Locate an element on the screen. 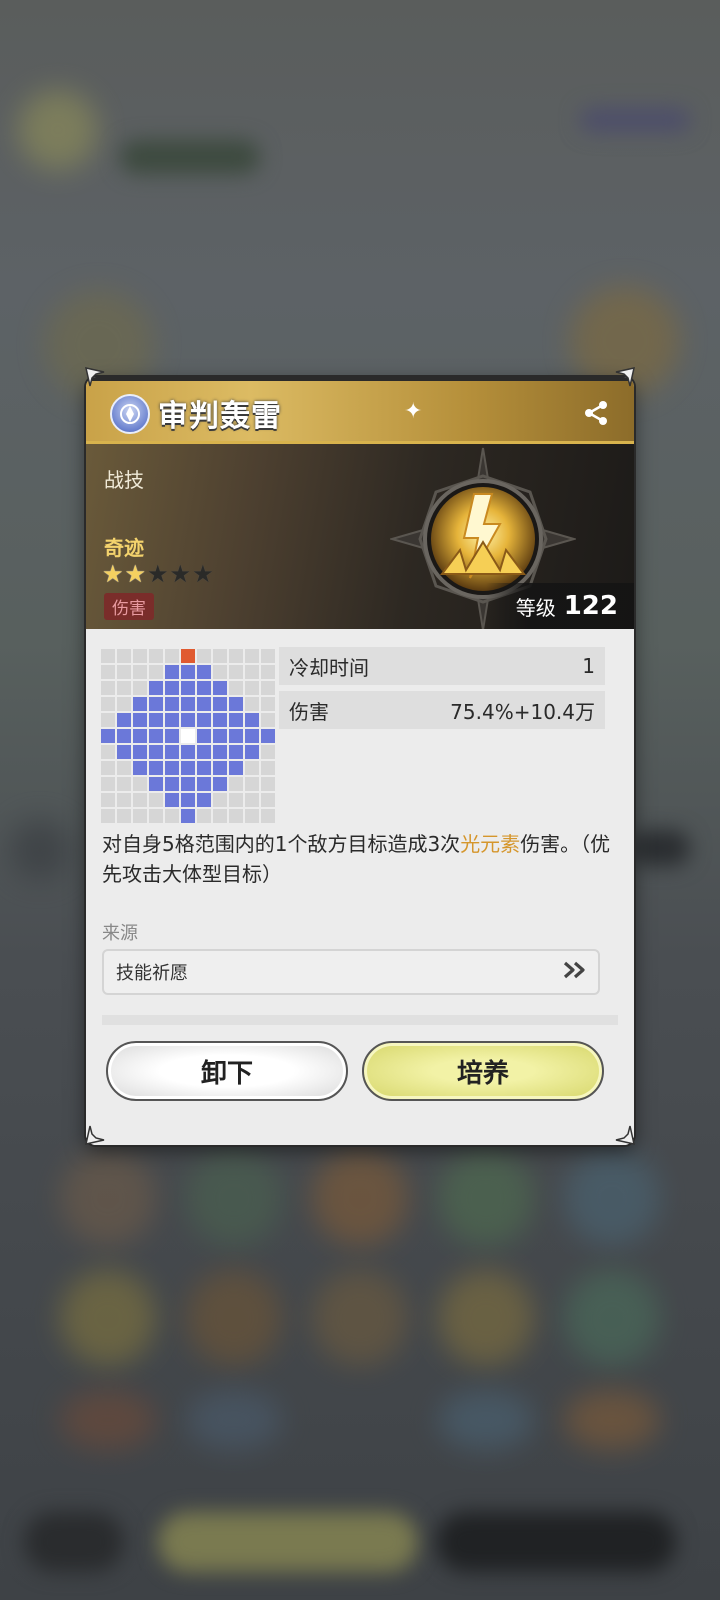 The width and height of the screenshot is (720, 1600). skill-type: 战技 is located at coordinates (124, 480).